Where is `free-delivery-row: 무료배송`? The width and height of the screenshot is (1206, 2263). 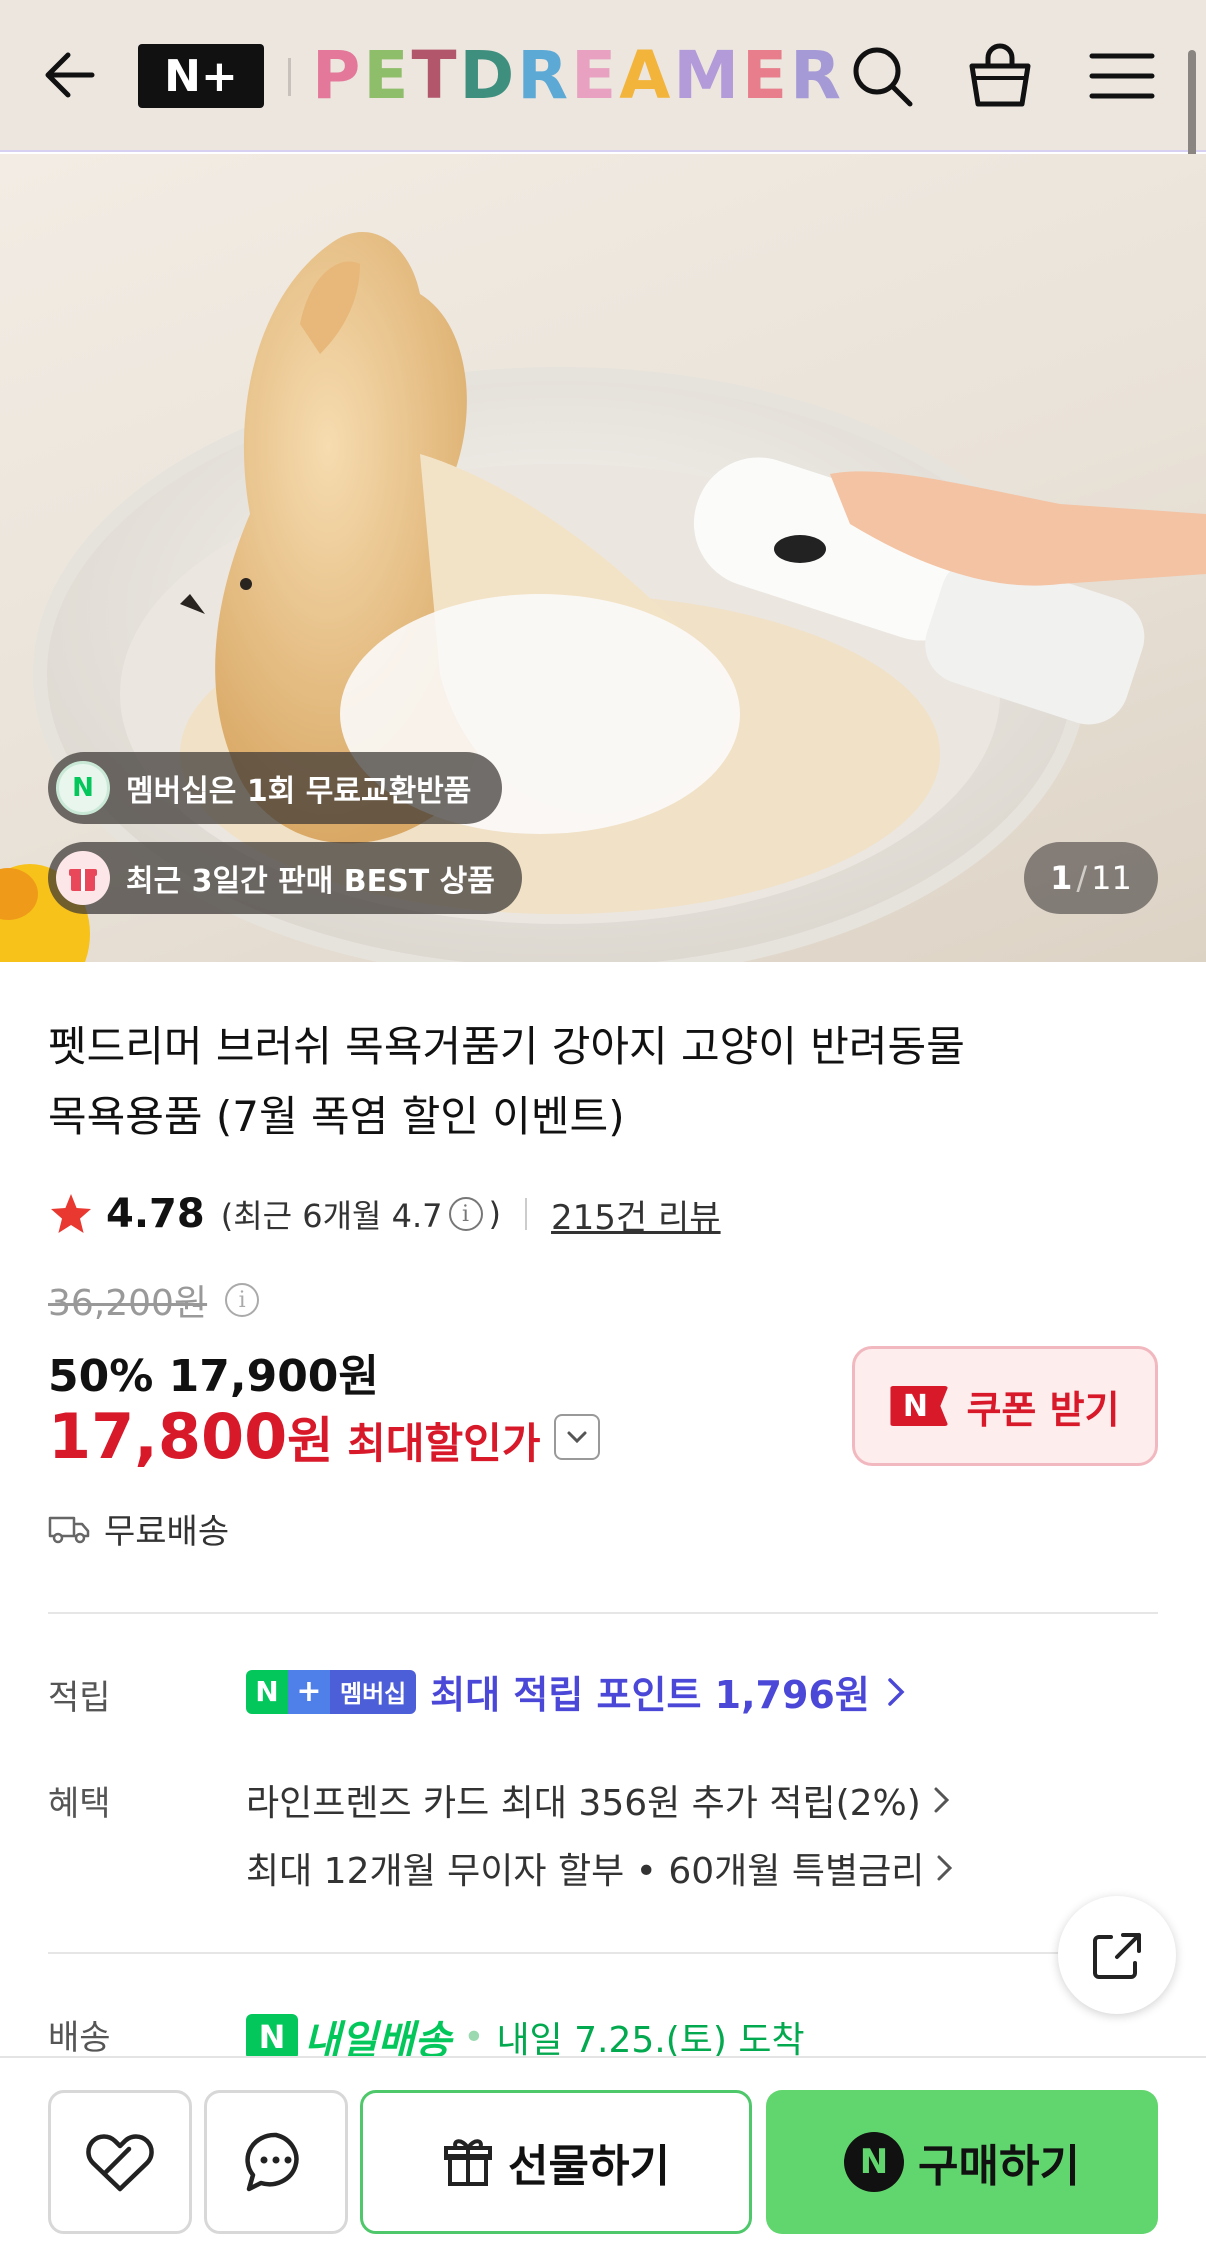
free-delivery-row: 무료배송 is located at coordinates (138, 1528).